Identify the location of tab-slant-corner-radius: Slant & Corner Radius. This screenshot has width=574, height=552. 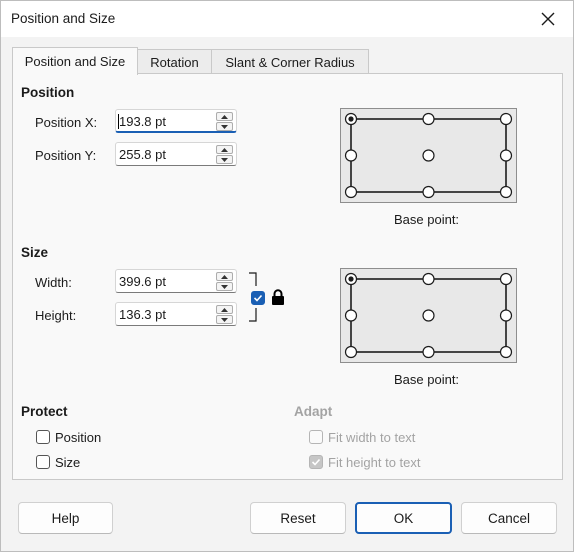
(290, 62).